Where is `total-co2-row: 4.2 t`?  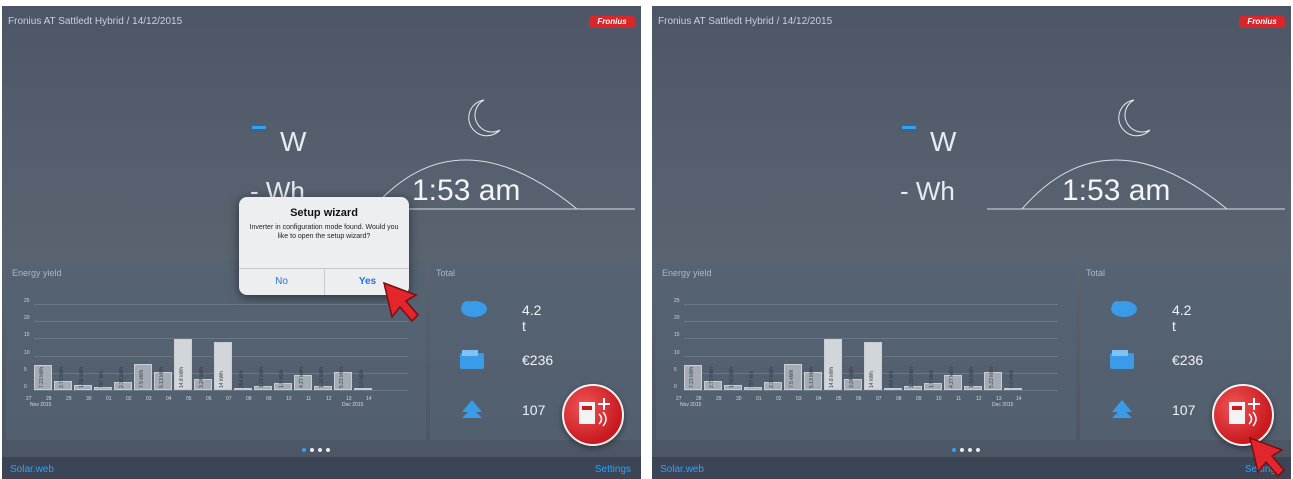 total-co2-row: 4.2 t is located at coordinates (499, 316).